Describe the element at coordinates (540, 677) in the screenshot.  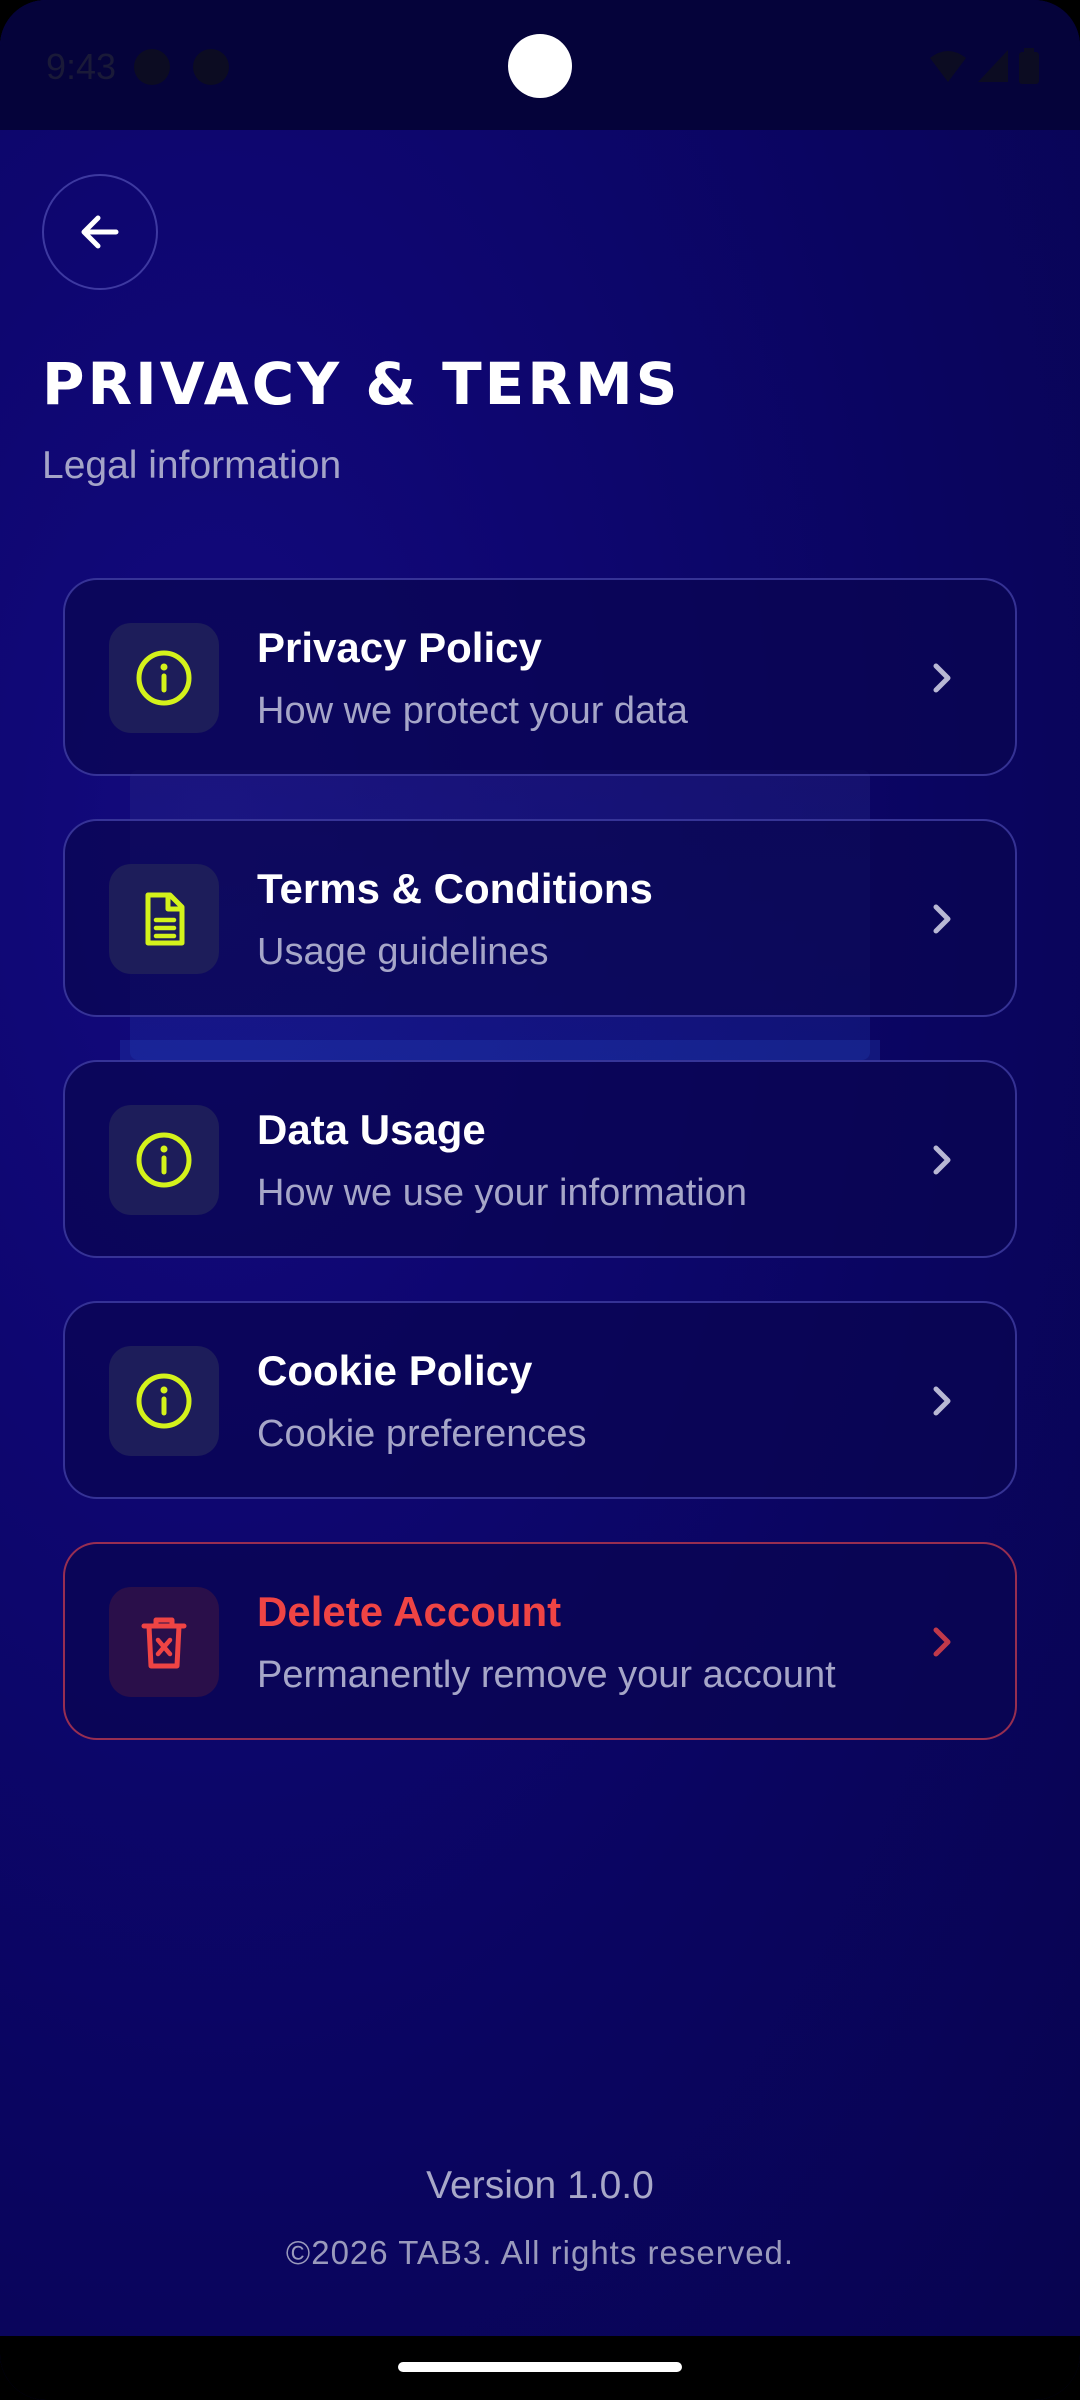
I see `privacy-policy-item: Privacy Policy How we protect your data` at that location.